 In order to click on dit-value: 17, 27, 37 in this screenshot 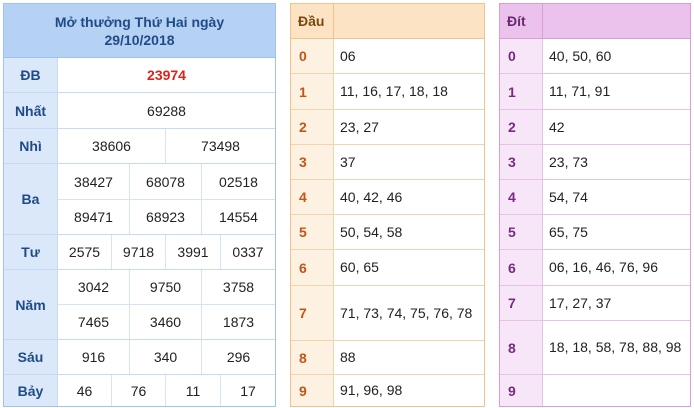, I will do `click(580, 302)`.